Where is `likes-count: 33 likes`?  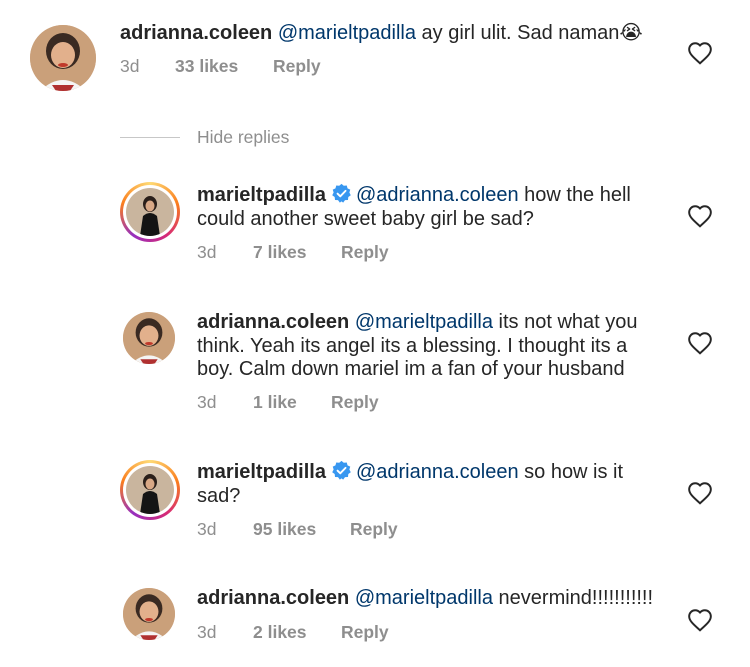 likes-count: 33 likes is located at coordinates (224, 66).